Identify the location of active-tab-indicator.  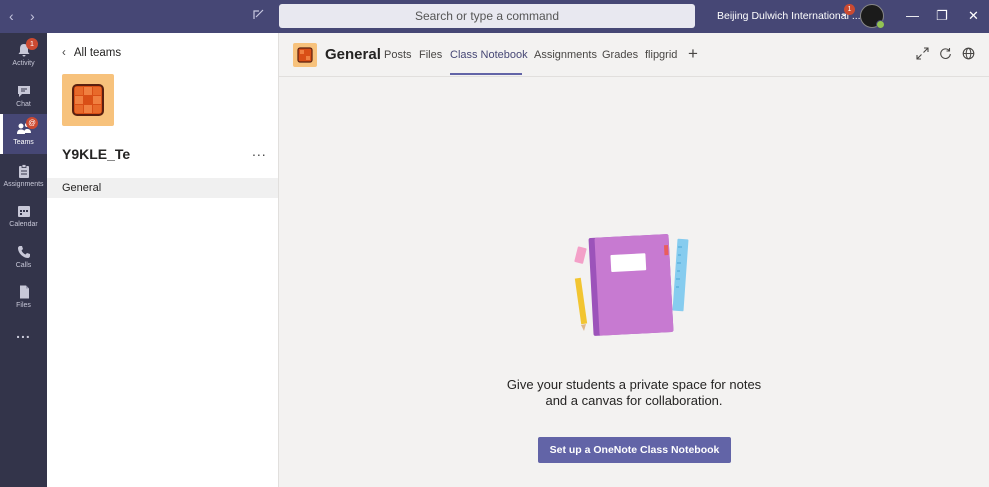
(486, 74).